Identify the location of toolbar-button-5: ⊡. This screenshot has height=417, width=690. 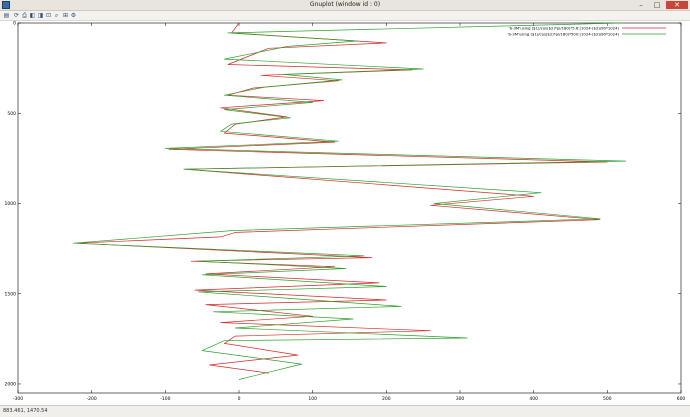
(48, 15).